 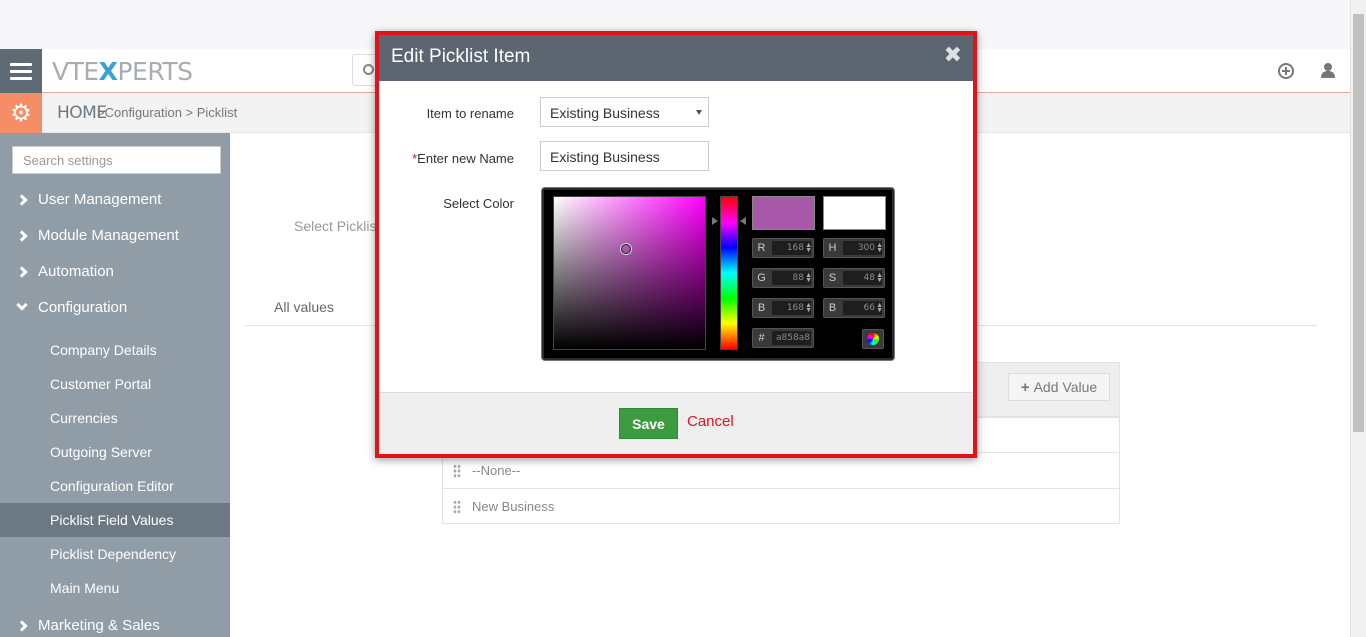 What do you see at coordinates (605, 113) in the screenshot?
I see `selected-item-value: Existing Business` at bounding box center [605, 113].